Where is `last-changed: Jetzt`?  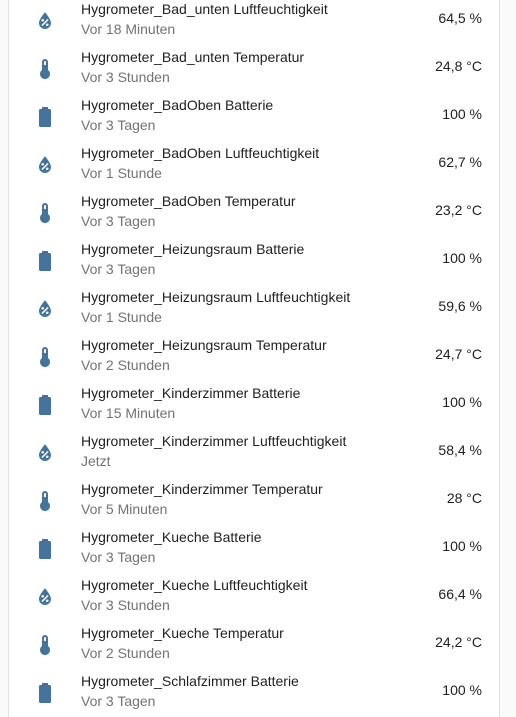 last-changed: Jetzt is located at coordinates (96, 461).